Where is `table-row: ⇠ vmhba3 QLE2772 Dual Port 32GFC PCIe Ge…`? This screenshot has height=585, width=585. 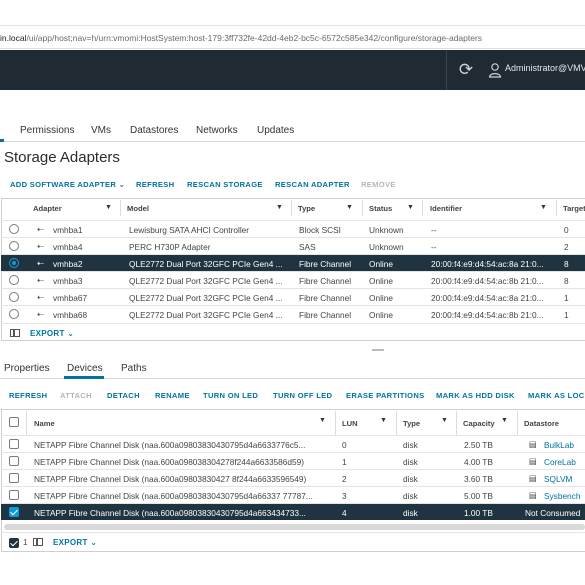 table-row: ⇠ vmhba3 QLE2772 Dual Port 32GFC PCIe Ge… is located at coordinates (293, 279).